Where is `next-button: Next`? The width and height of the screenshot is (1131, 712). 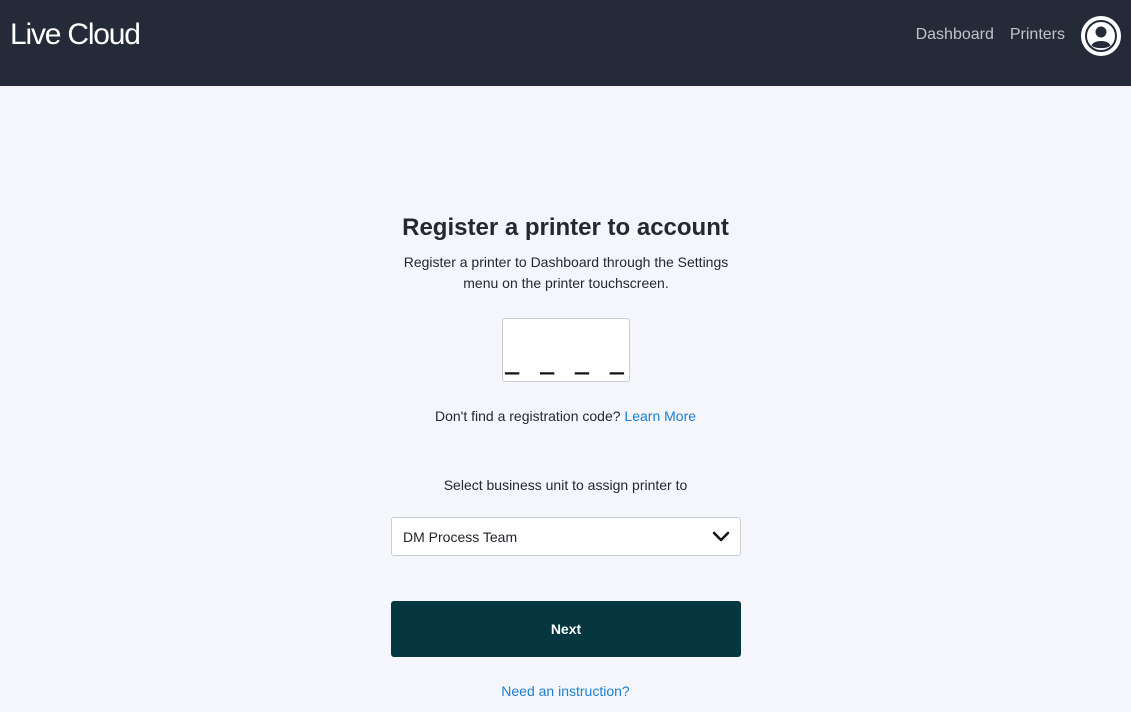 next-button: Next is located at coordinates (566, 629).